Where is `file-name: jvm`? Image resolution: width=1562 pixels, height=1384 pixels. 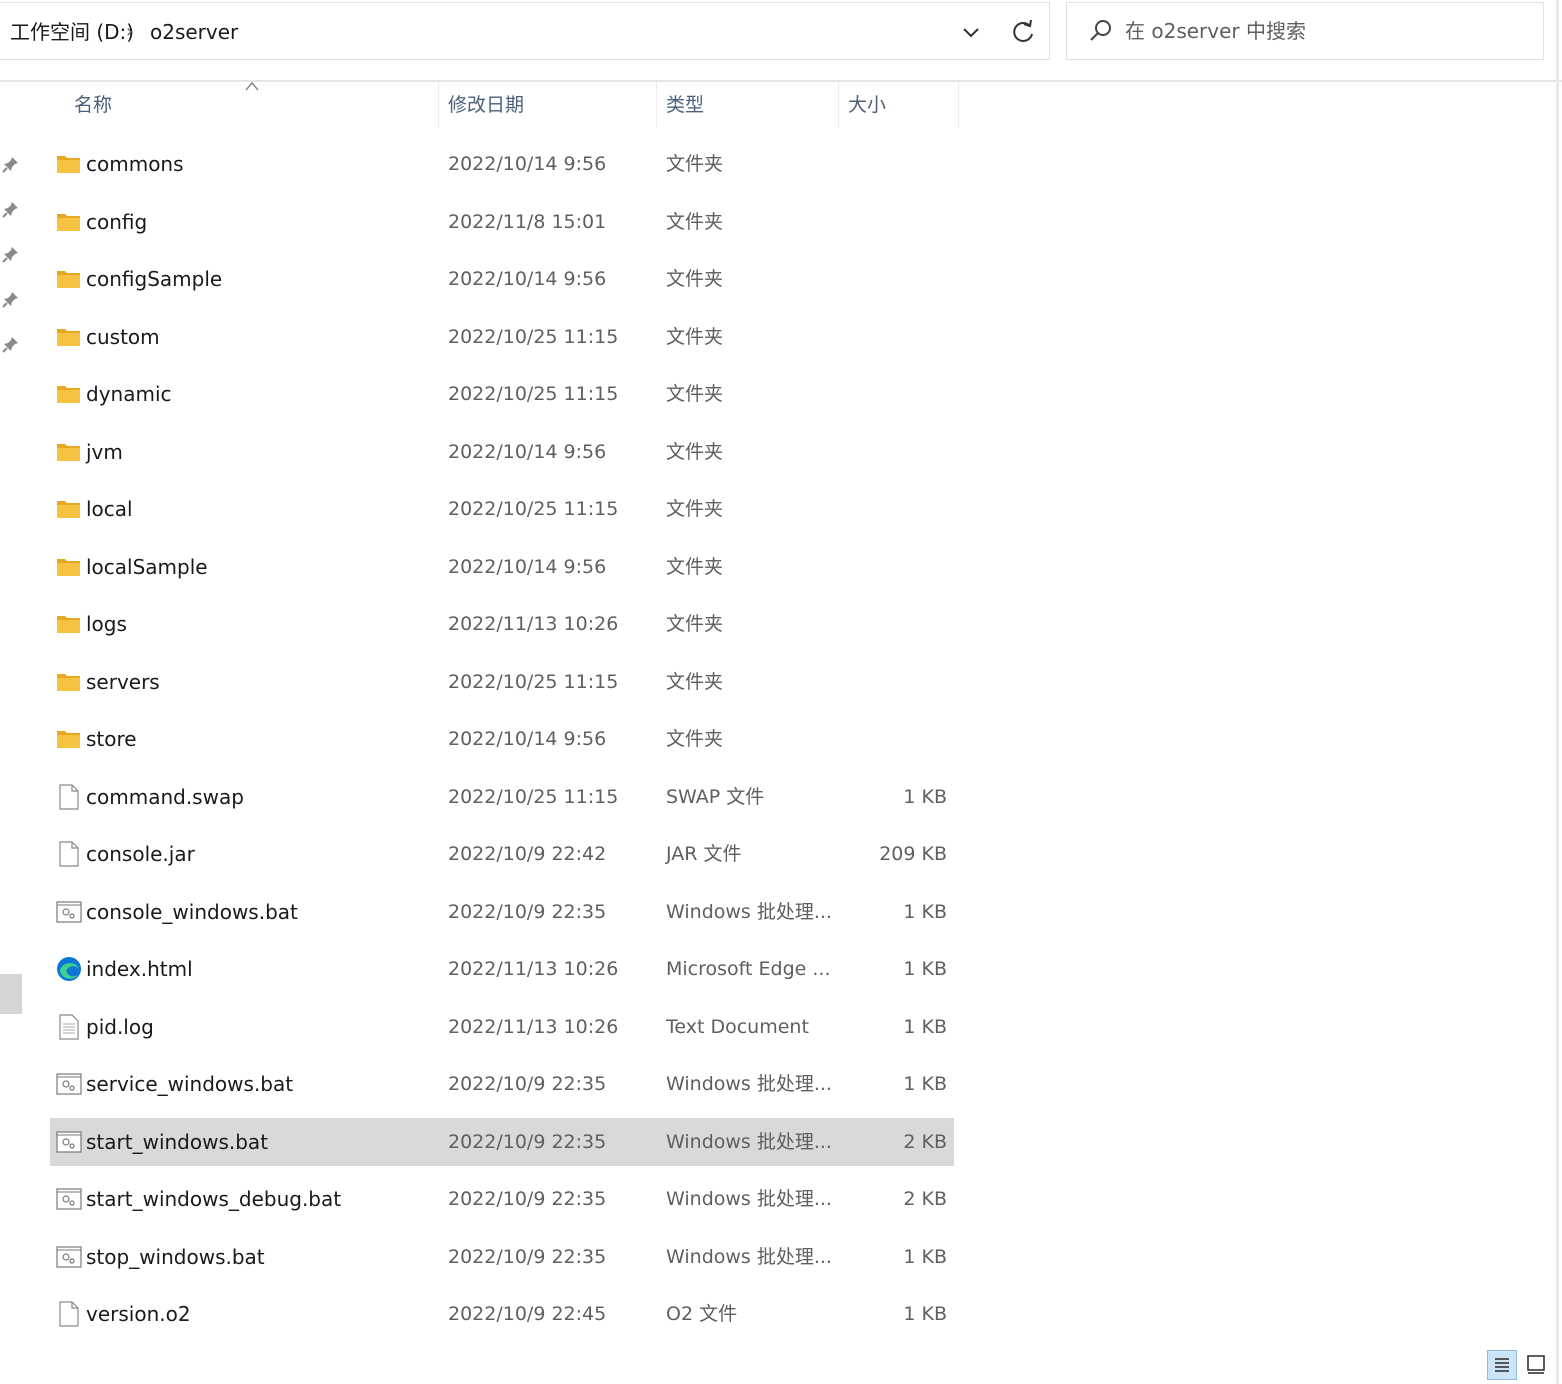 file-name: jvm is located at coordinates (104, 452).